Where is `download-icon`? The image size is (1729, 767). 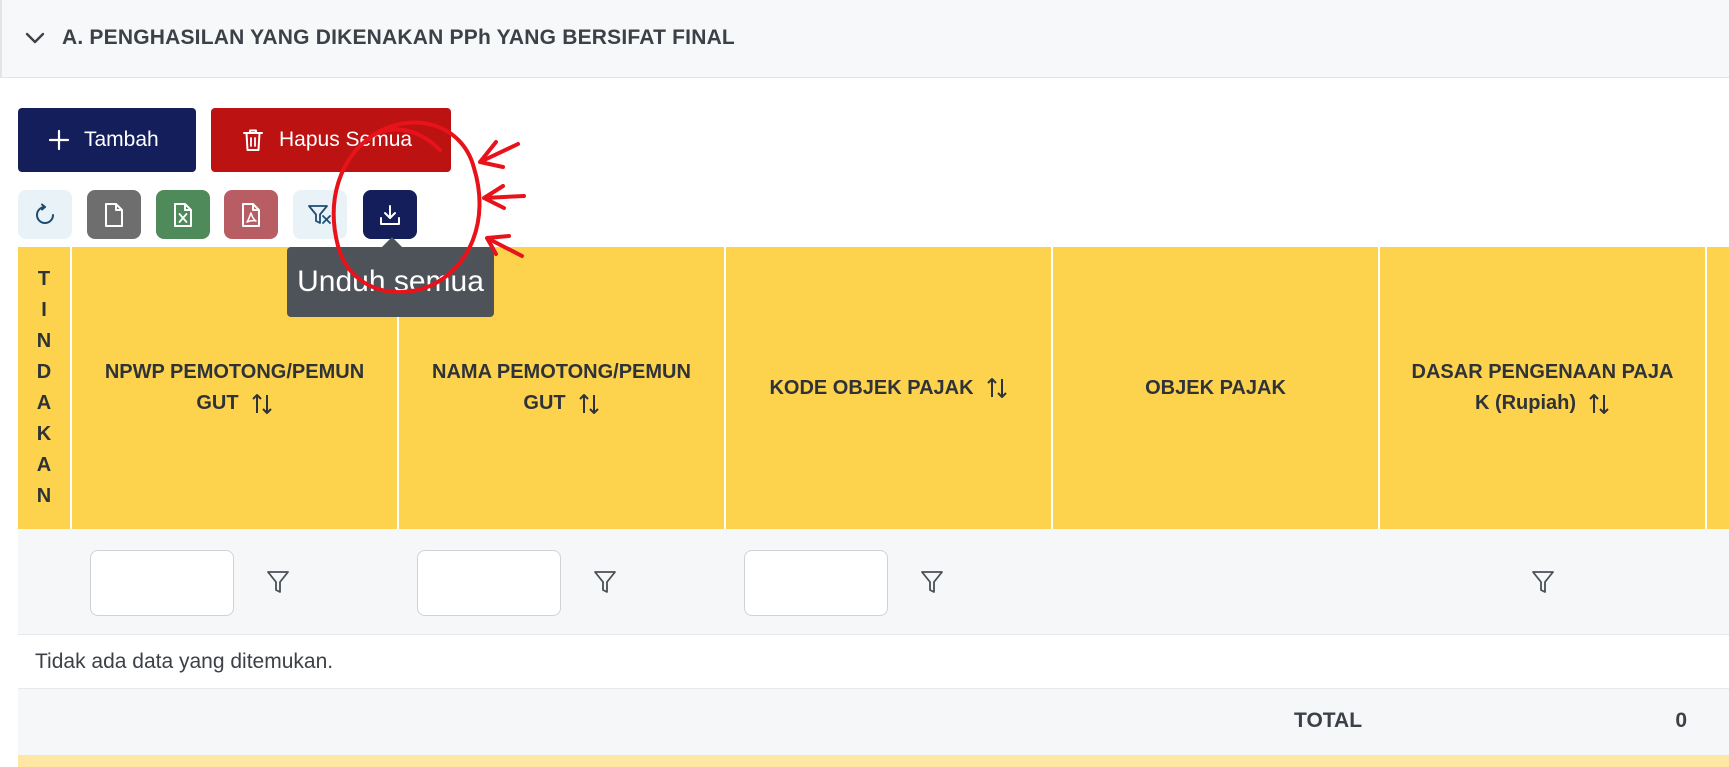 download-icon is located at coordinates (390, 214).